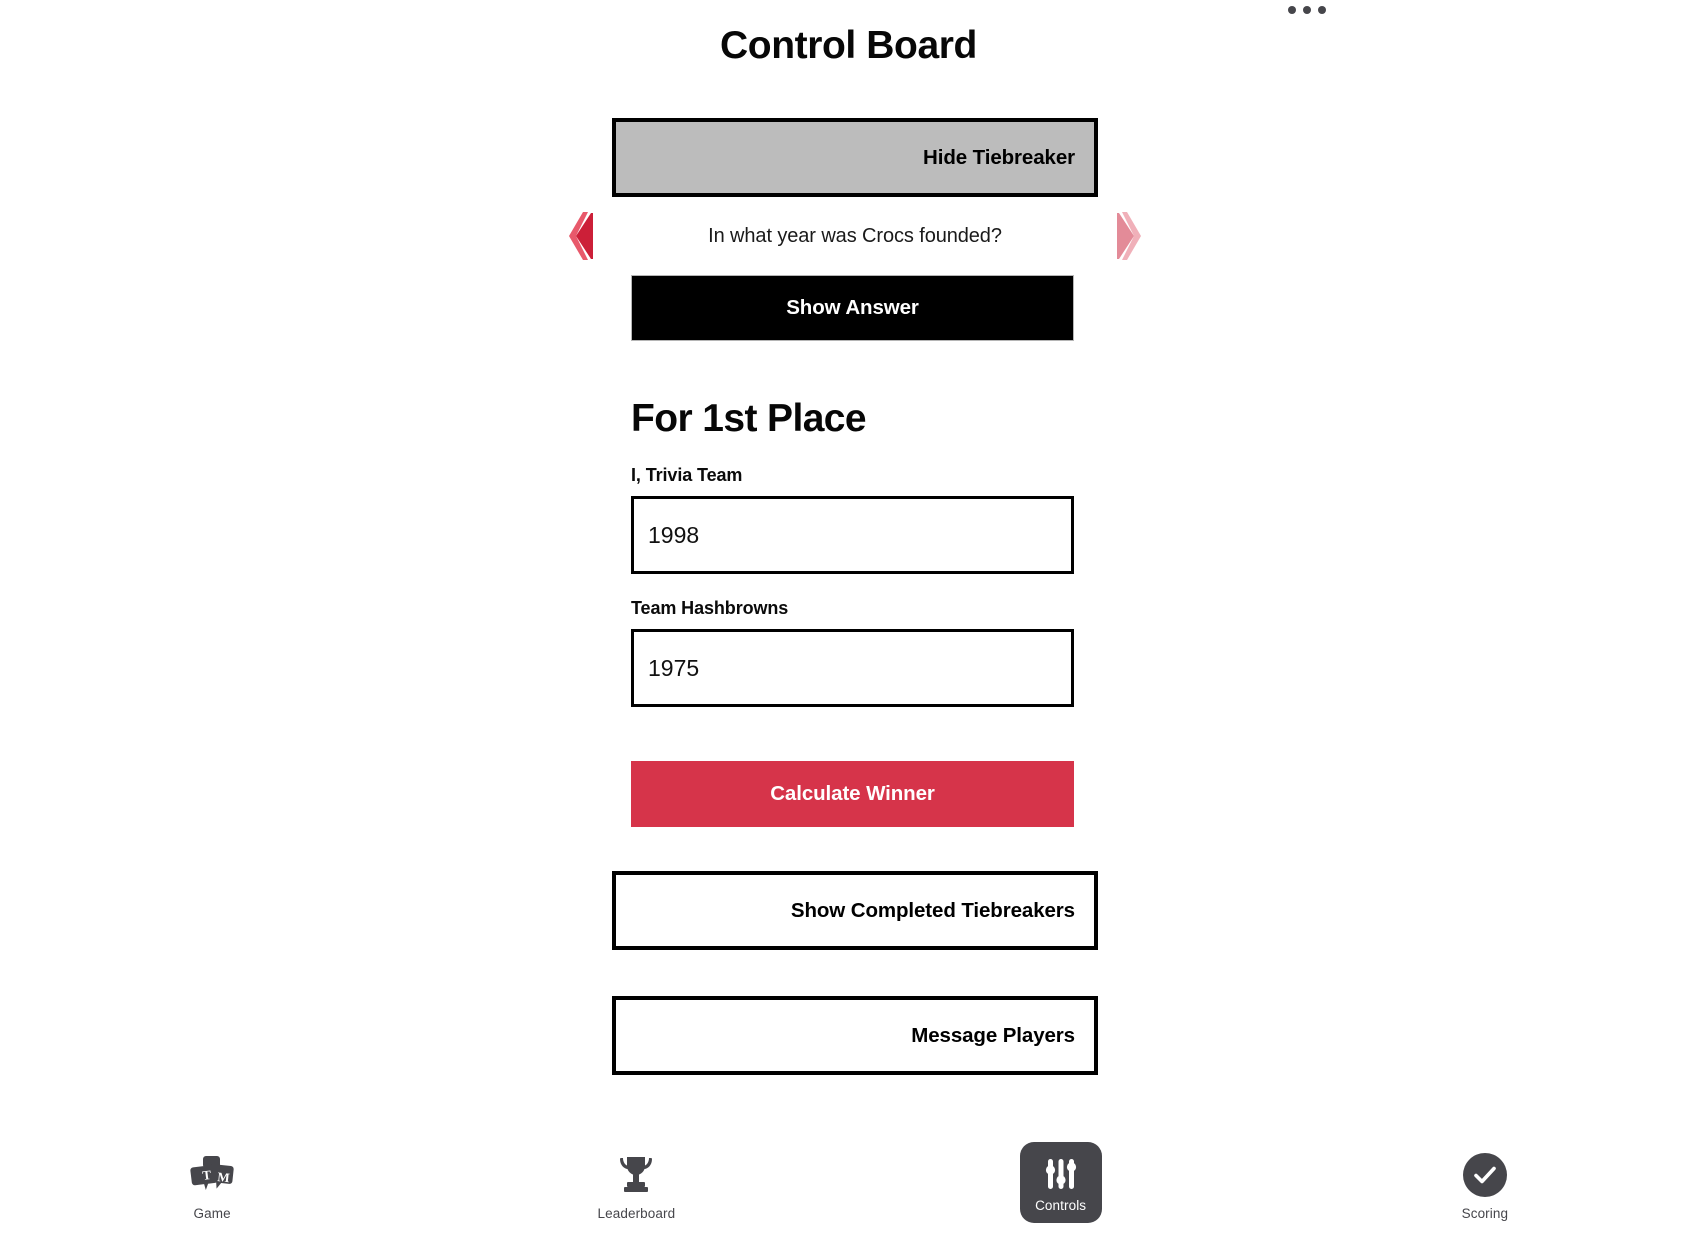 The image size is (1697, 1260). I want to click on tab-label: Scoring, so click(1485, 1213).